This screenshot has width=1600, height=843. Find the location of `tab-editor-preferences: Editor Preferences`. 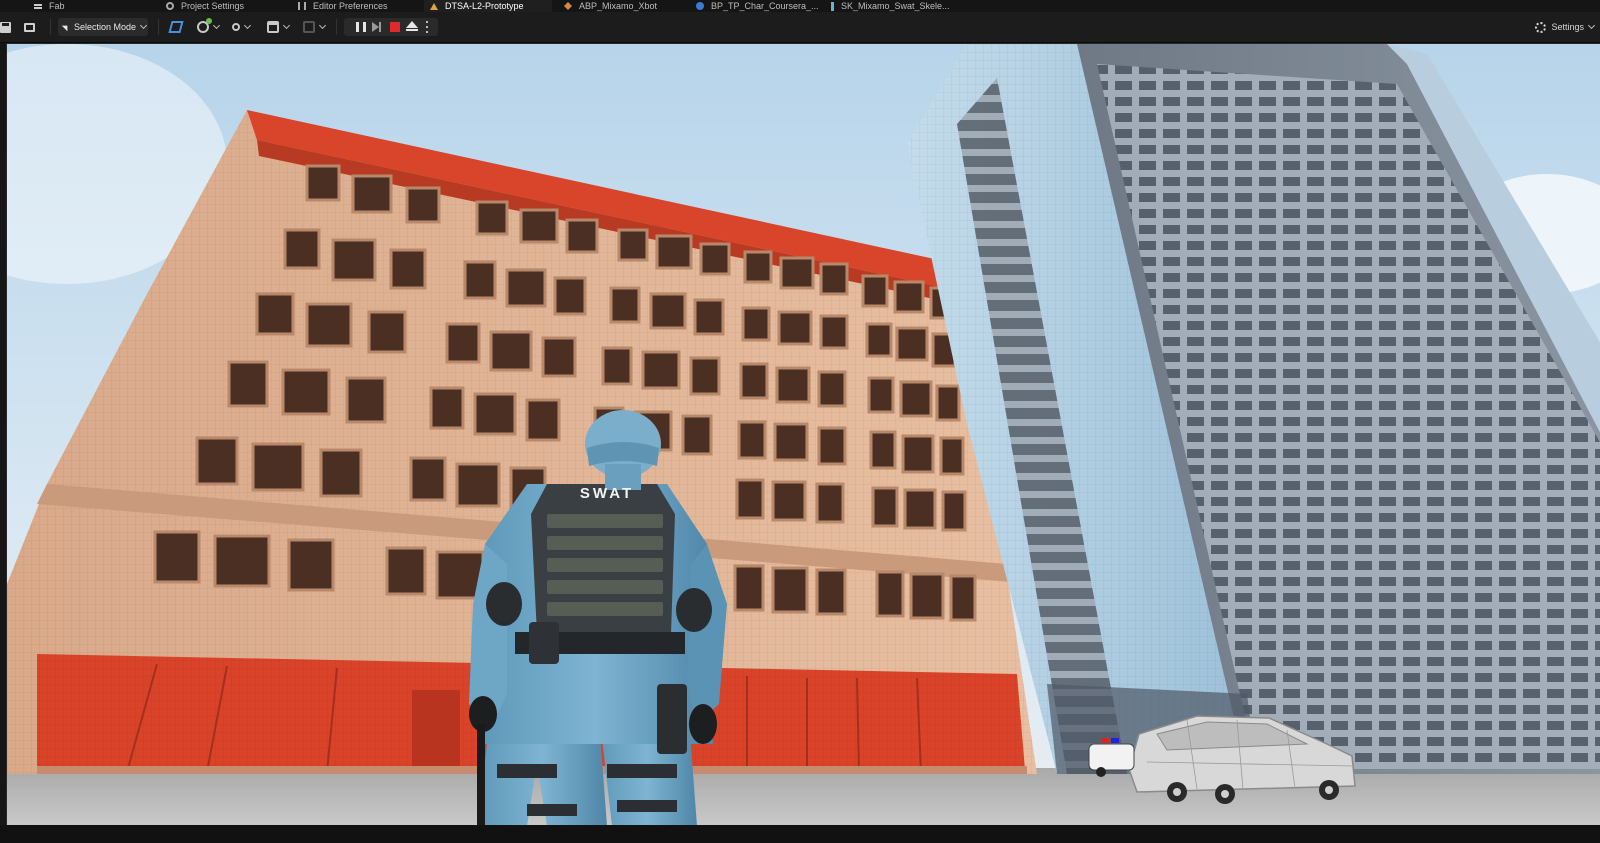

tab-editor-preferences: Editor Preferences is located at coordinates (343, 6).